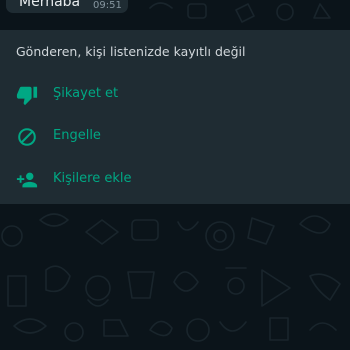 This screenshot has width=350, height=350. I want to click on message-timestamp: 09:51, so click(107, 5).